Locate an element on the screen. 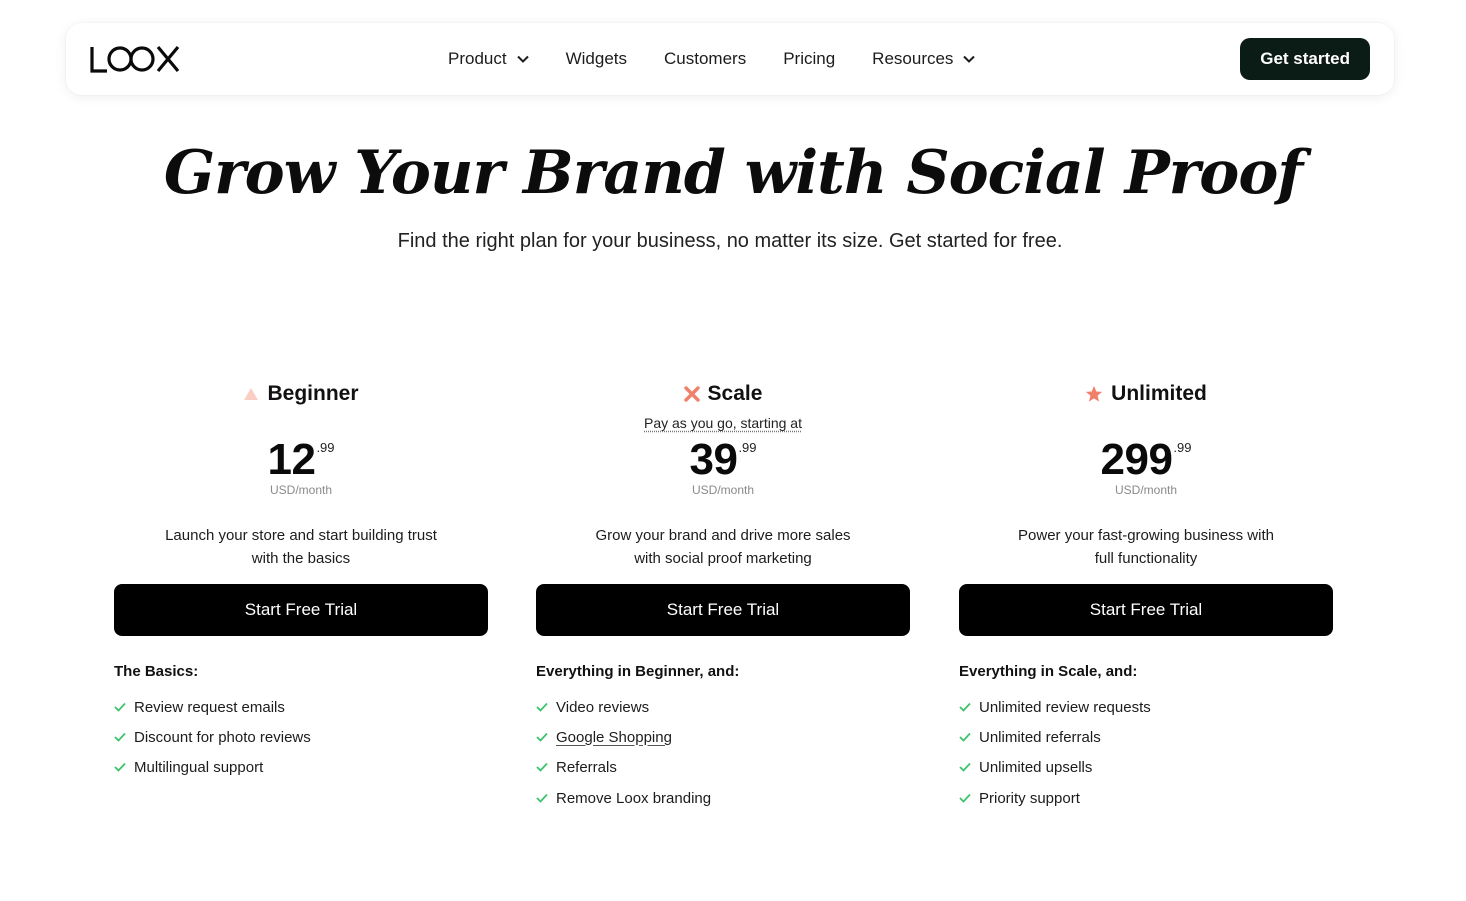 The image size is (1466, 901). loox-logo is located at coordinates (135, 59).